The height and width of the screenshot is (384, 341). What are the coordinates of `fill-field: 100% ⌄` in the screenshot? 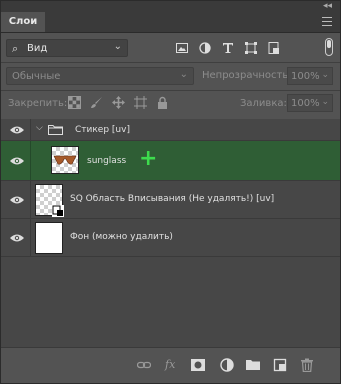 It's located at (310, 103).